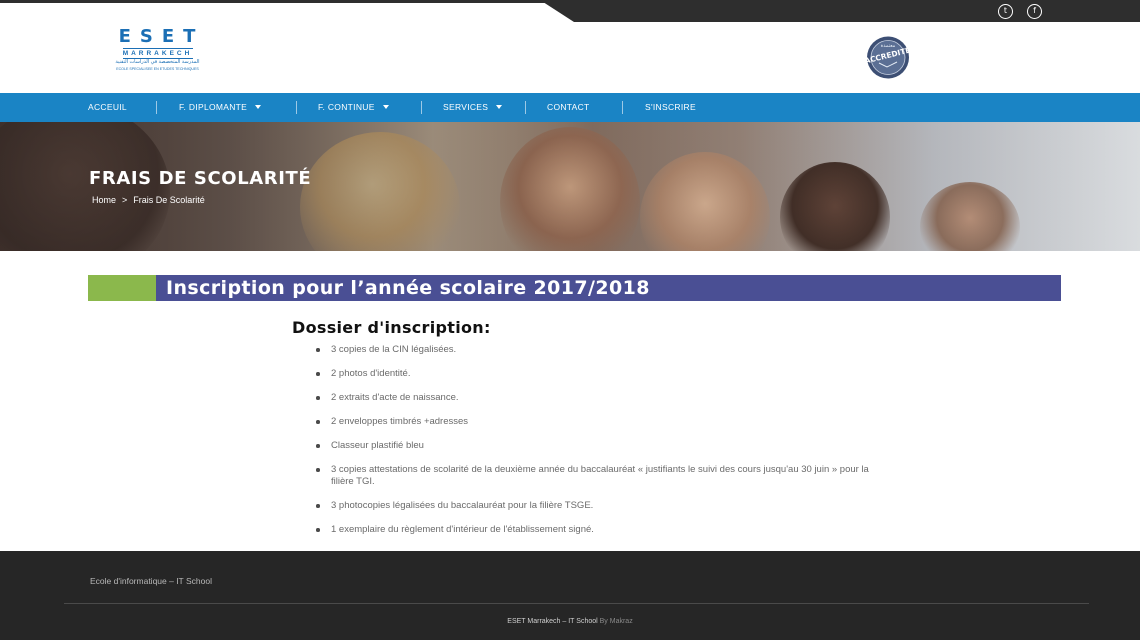 The width and height of the screenshot is (1140, 640). Describe the element at coordinates (888, 46) in the screenshot. I see `badge-arabic-text: معتمدة` at that location.